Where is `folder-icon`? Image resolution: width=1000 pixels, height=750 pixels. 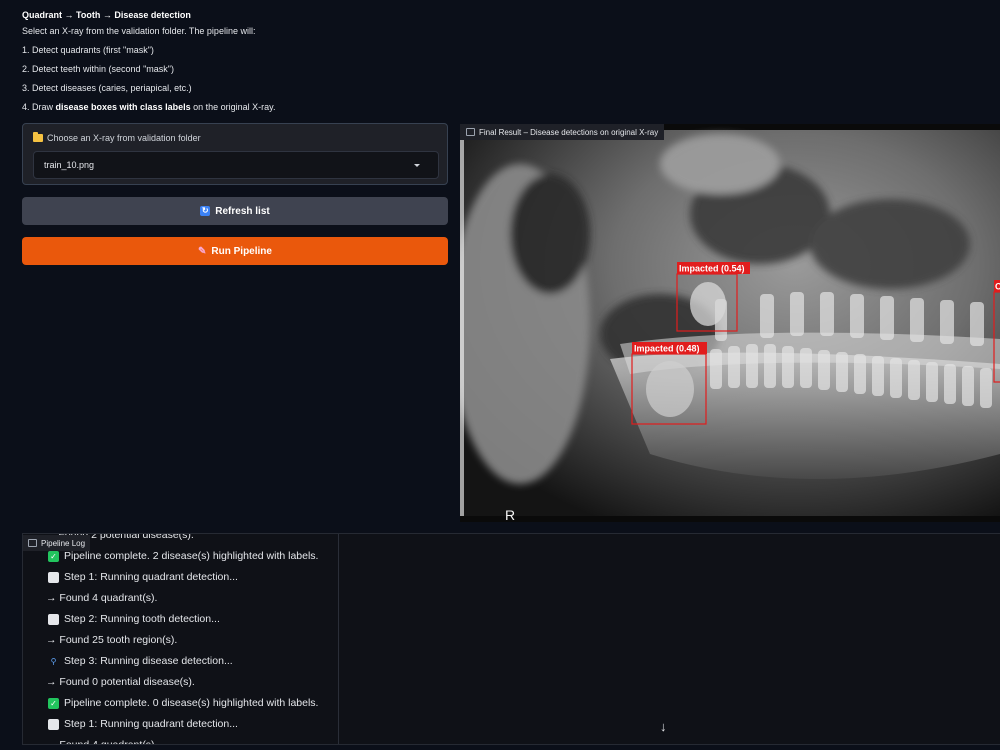 folder-icon is located at coordinates (38, 137).